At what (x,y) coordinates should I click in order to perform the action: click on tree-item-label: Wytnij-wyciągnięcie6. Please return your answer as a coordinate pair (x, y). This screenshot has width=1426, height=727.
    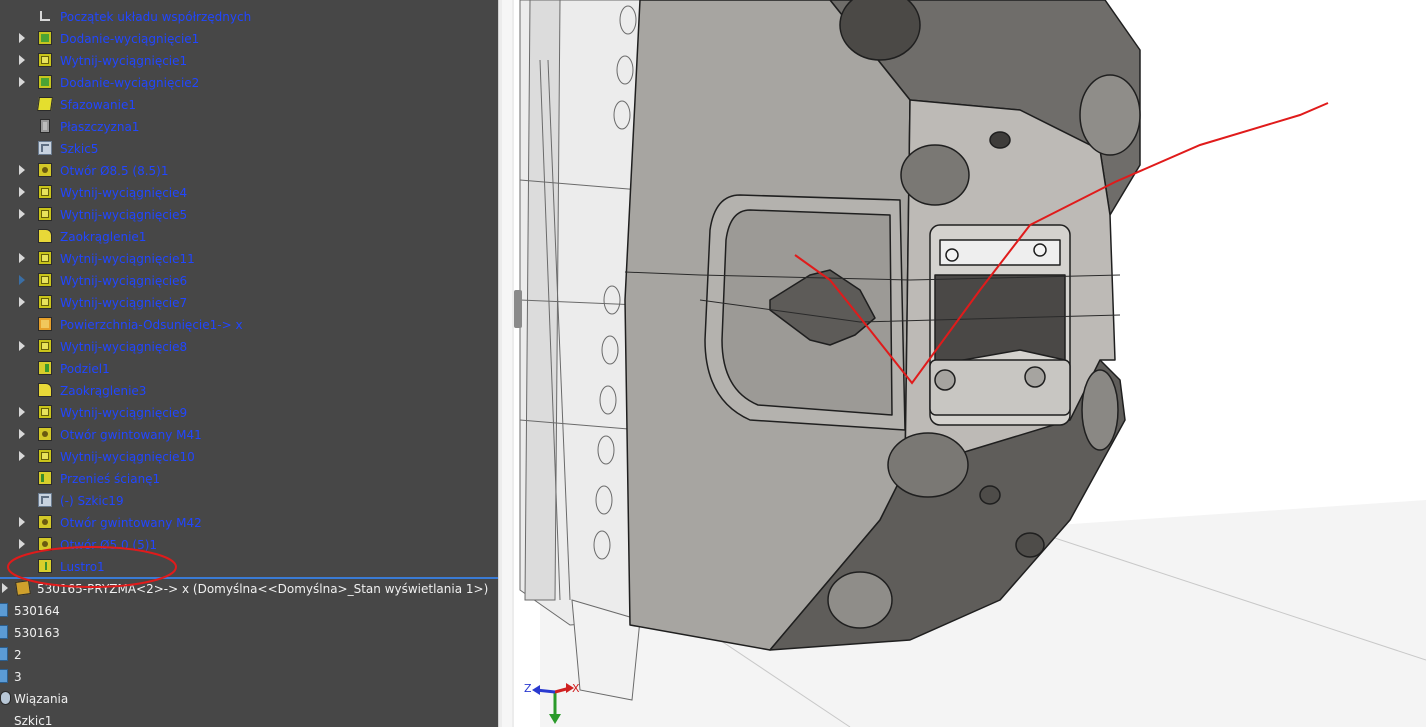
    Looking at the image, I should click on (124, 281).